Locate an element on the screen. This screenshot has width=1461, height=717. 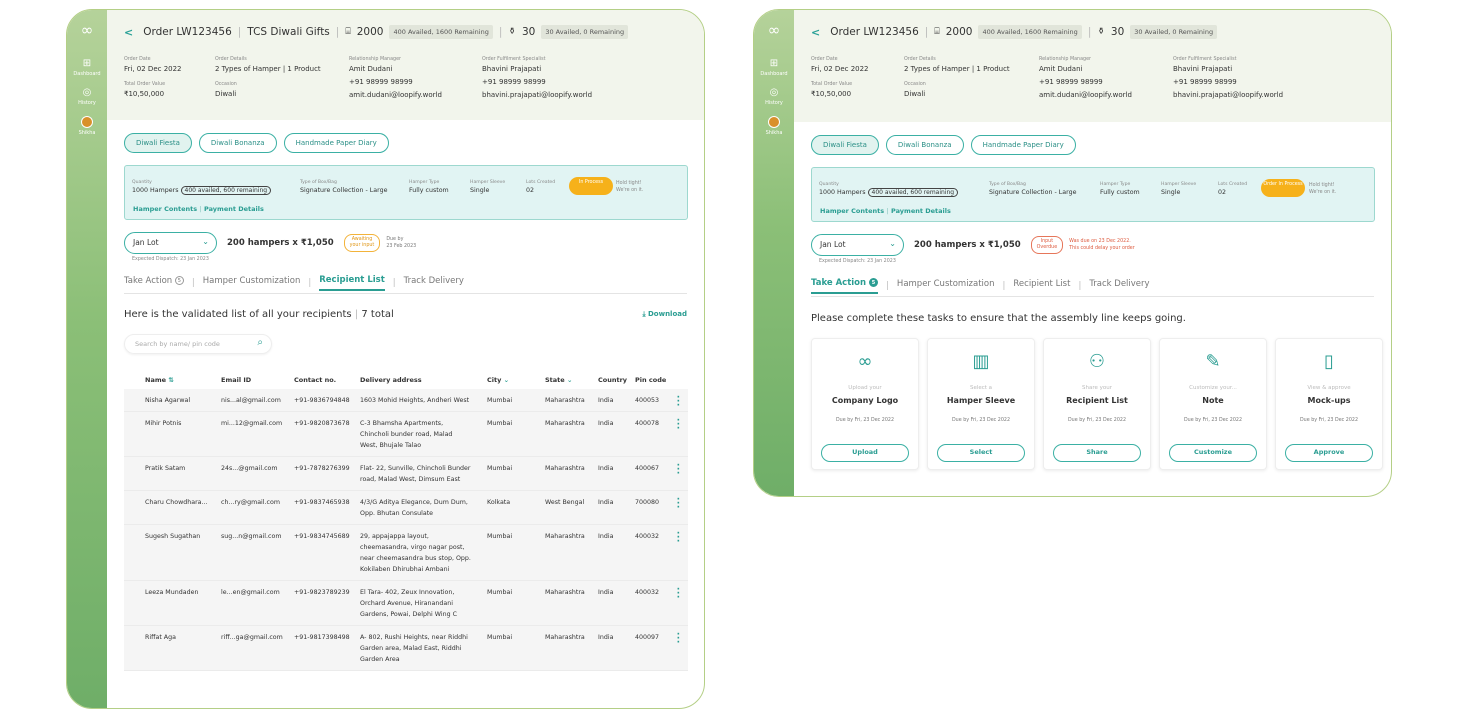
column-header-name: Name ⇅ is located at coordinates (159, 380).